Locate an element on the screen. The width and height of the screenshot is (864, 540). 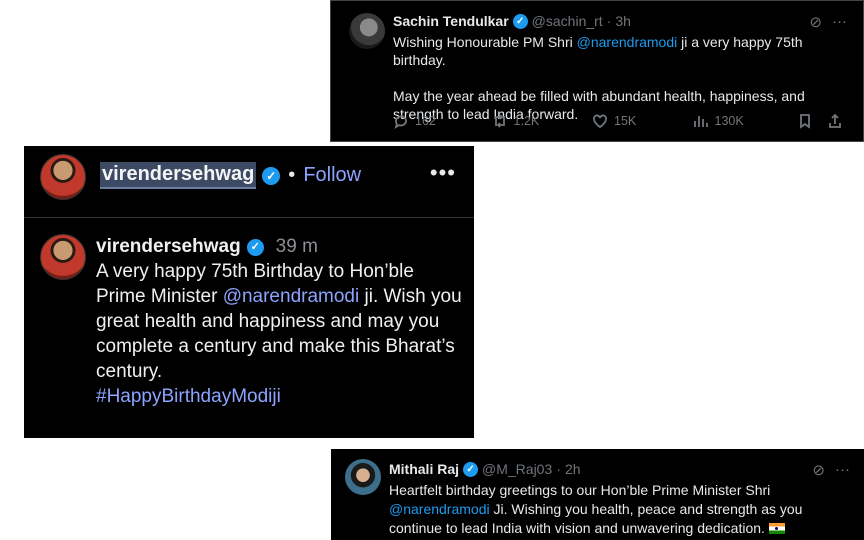
username: virendersehwag is located at coordinates (168, 247).